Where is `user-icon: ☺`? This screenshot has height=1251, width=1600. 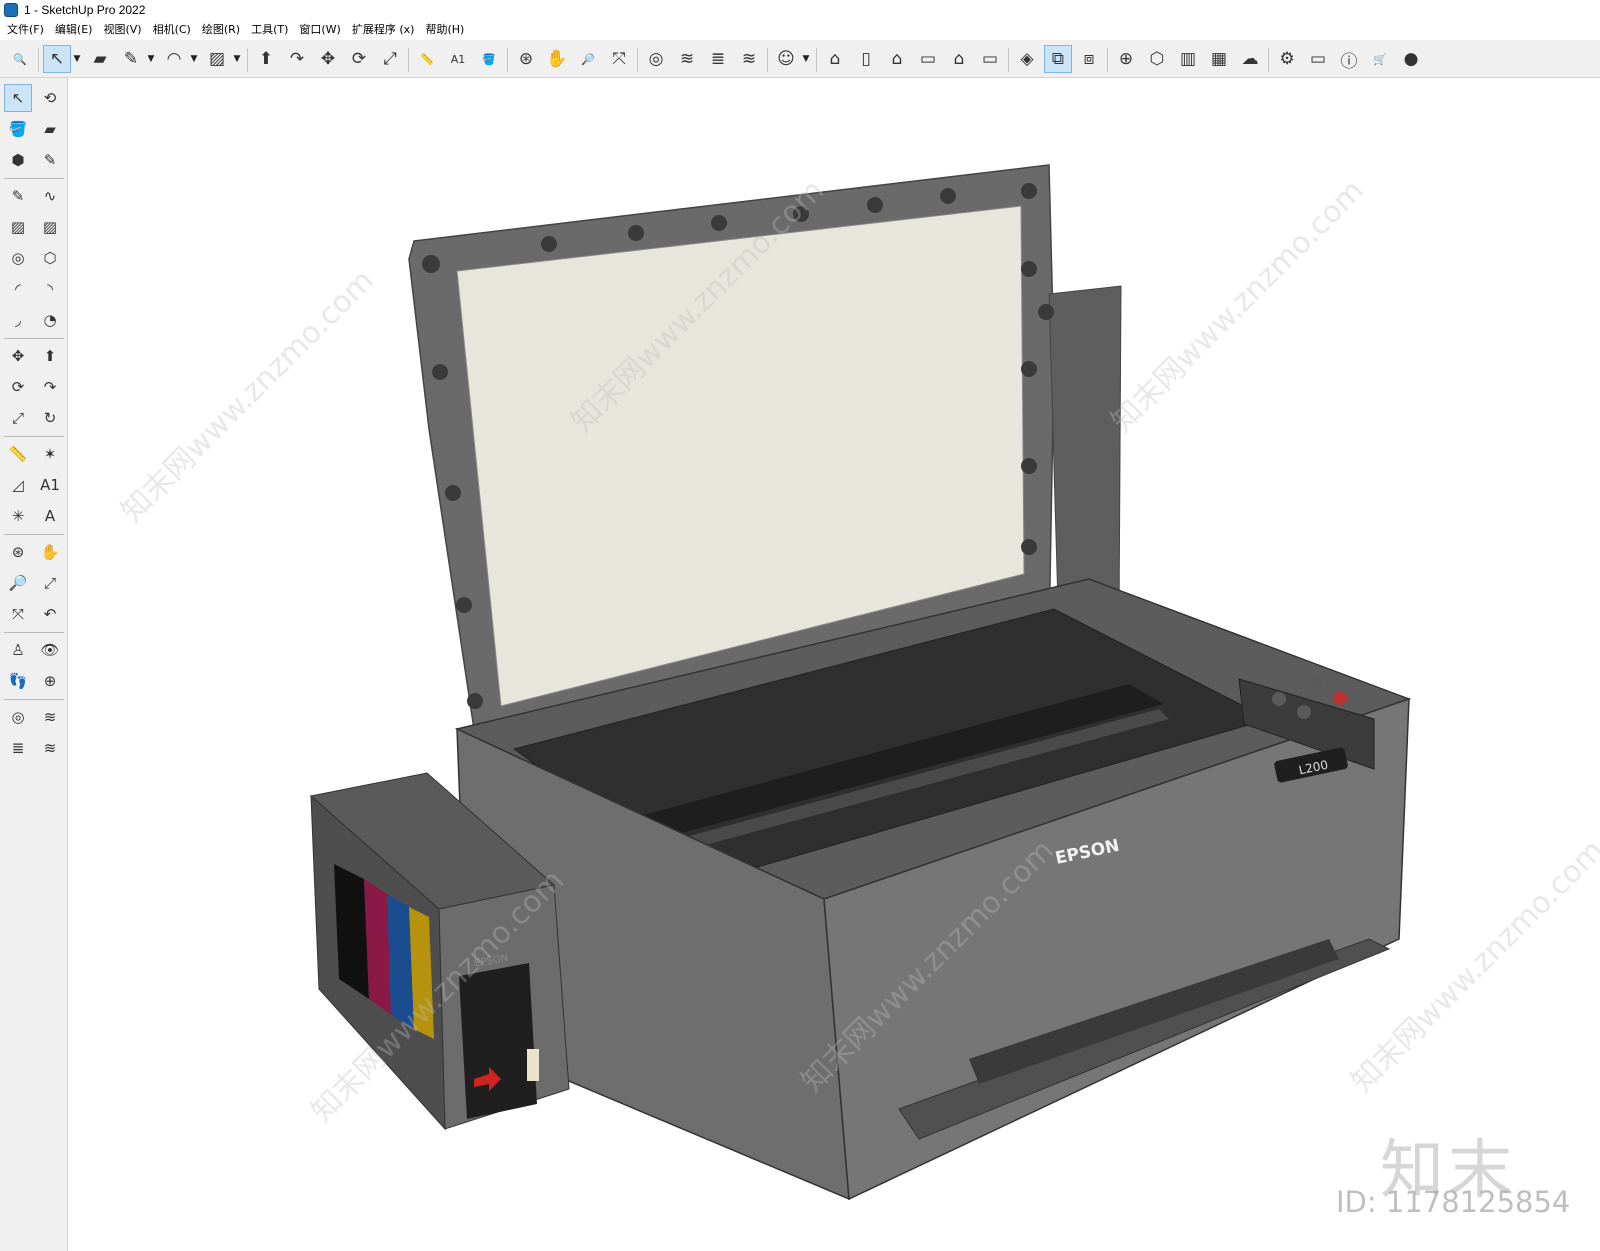 user-icon: ☺ is located at coordinates (786, 59).